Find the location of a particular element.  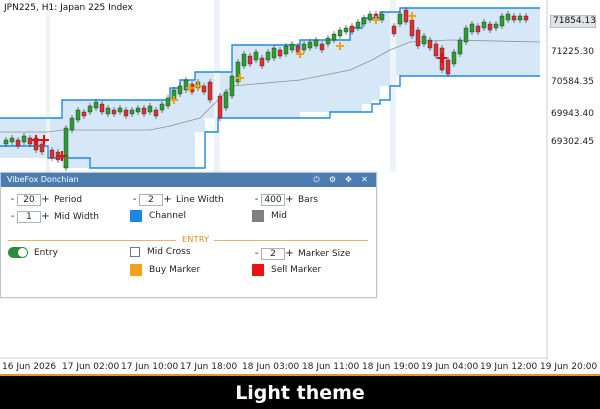

bars-input: 400 is located at coordinates (273, 199).